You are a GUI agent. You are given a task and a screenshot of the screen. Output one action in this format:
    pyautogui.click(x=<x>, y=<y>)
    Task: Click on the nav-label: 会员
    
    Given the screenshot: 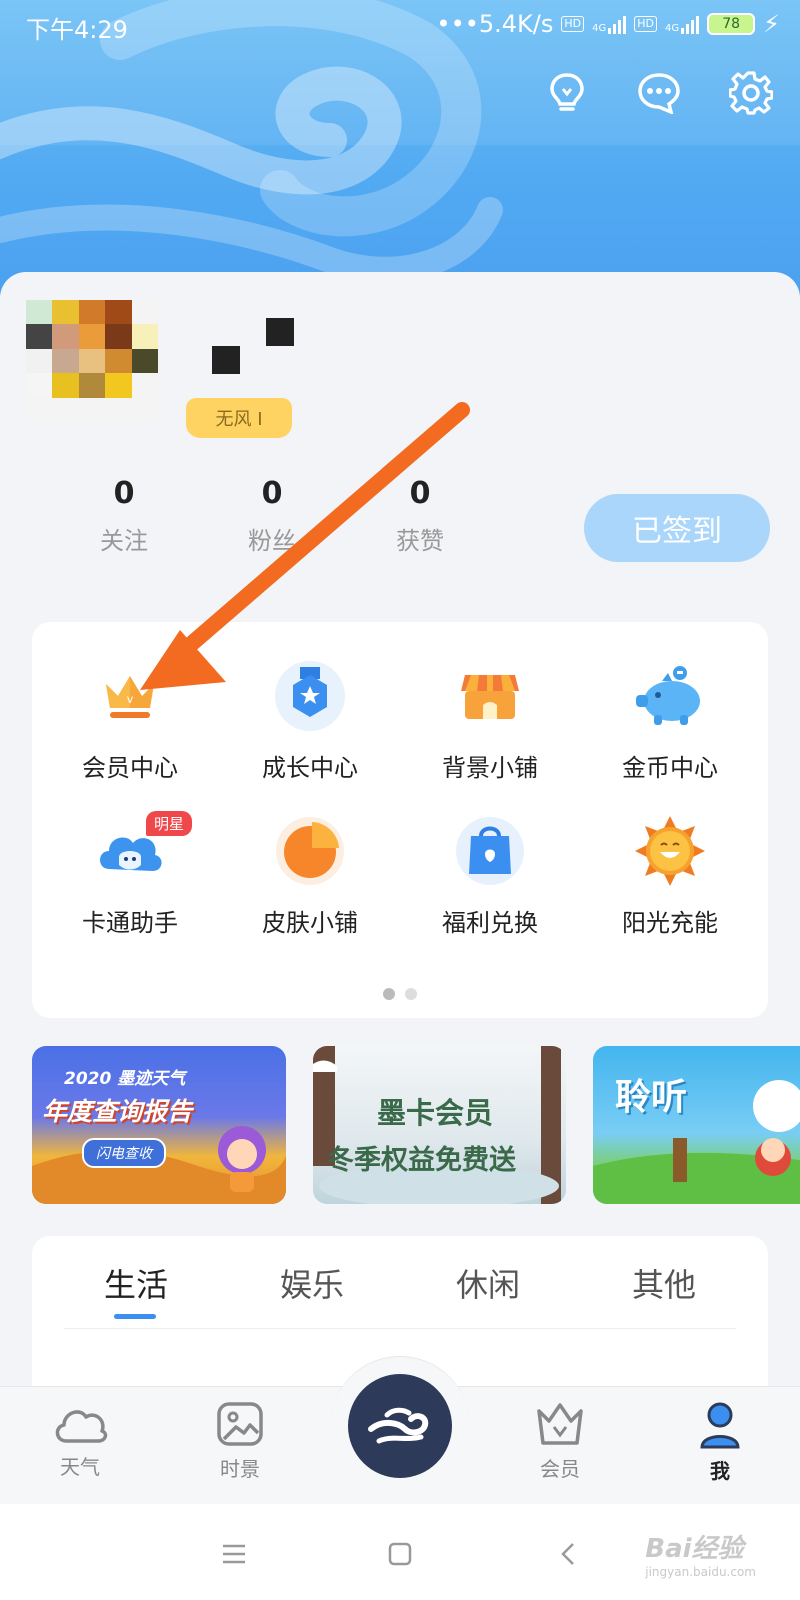 What is the action you would take?
    pyautogui.click(x=560, y=1469)
    